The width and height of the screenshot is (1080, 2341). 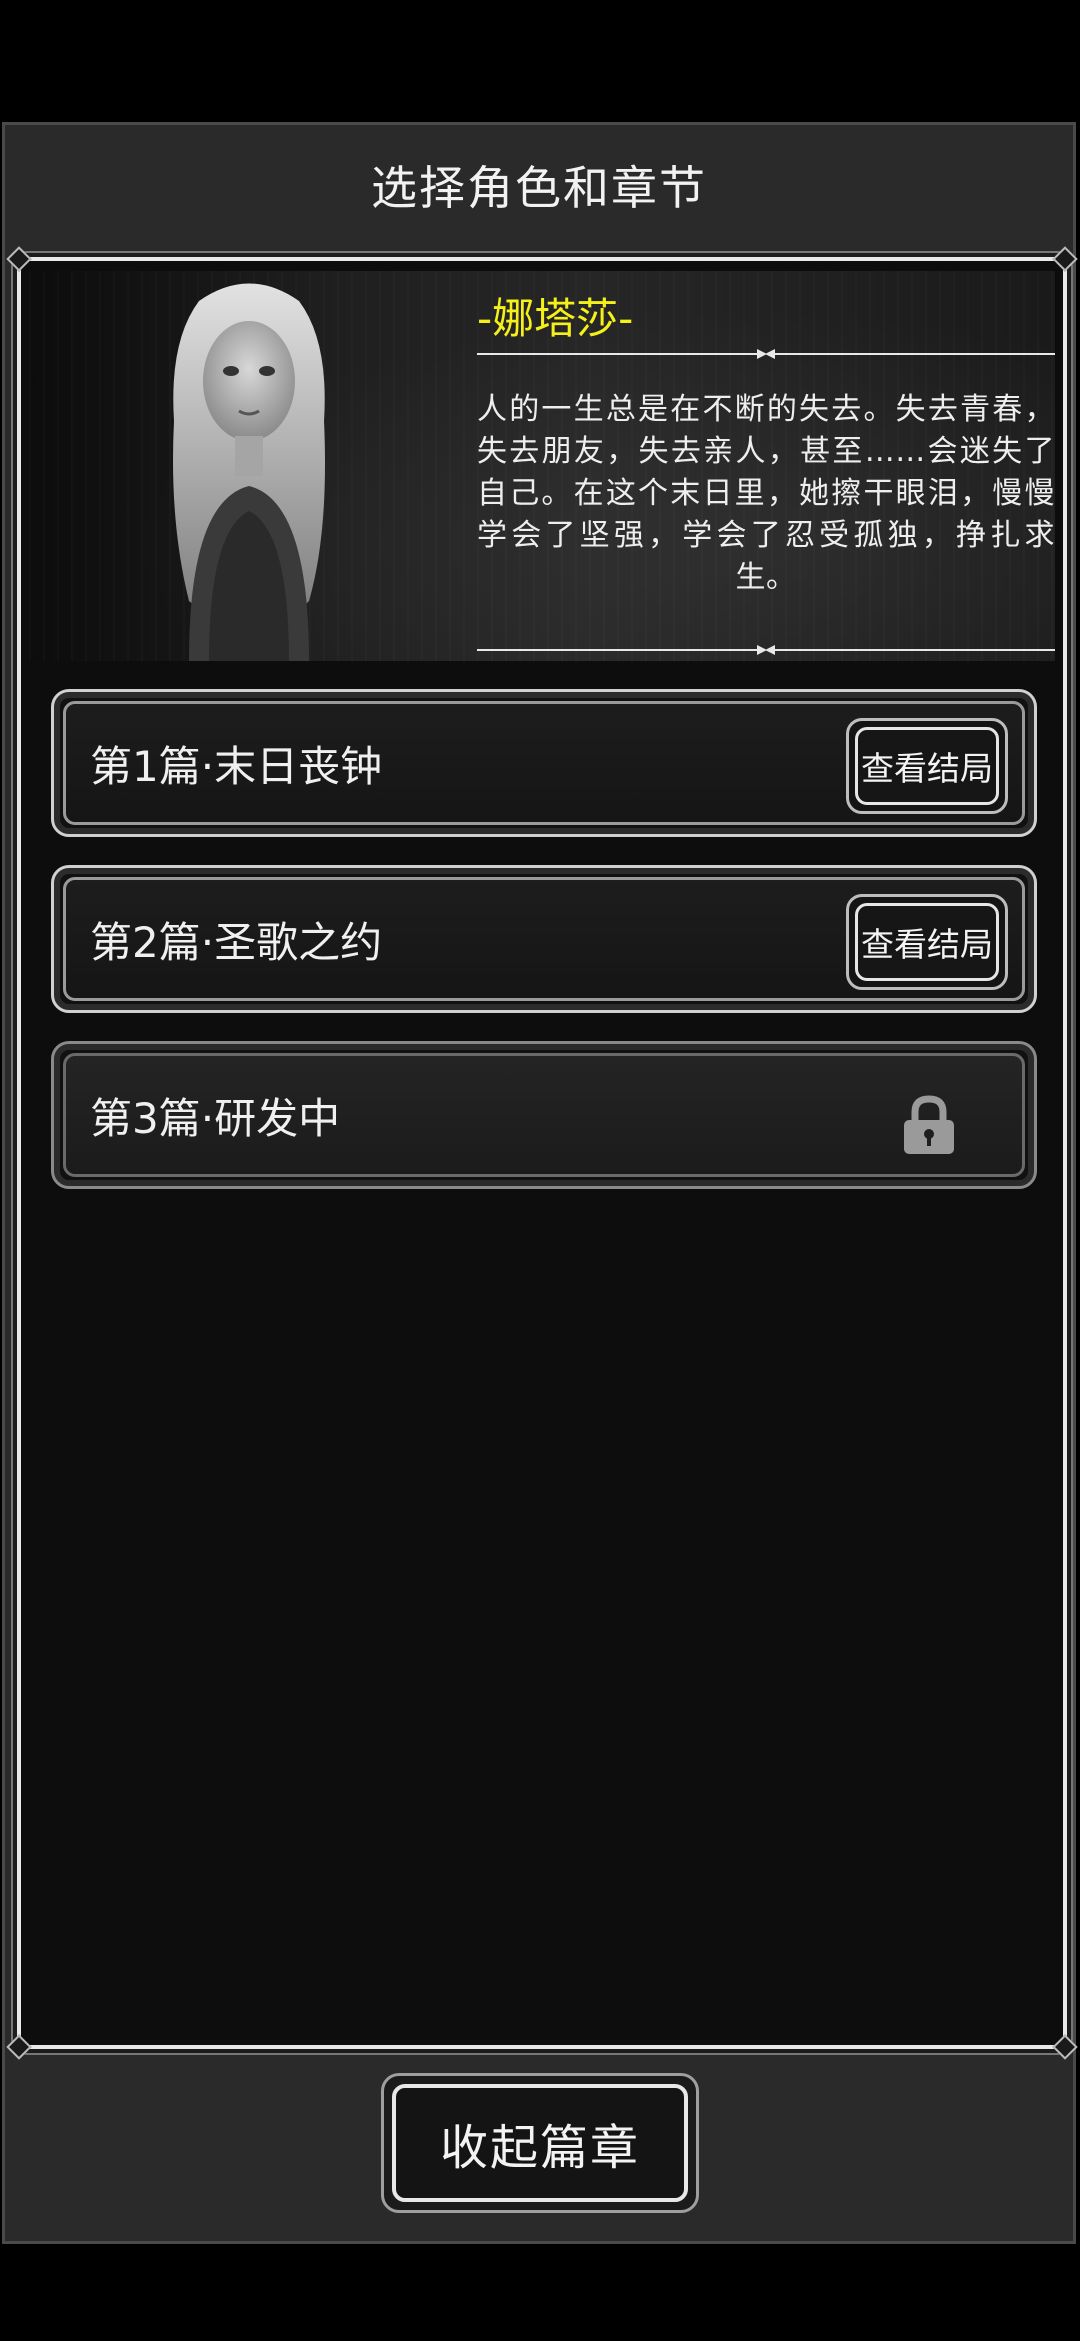 I want to click on chapter-item-1: 第1篇·末日丧钟 查看结局, so click(x=544, y=763).